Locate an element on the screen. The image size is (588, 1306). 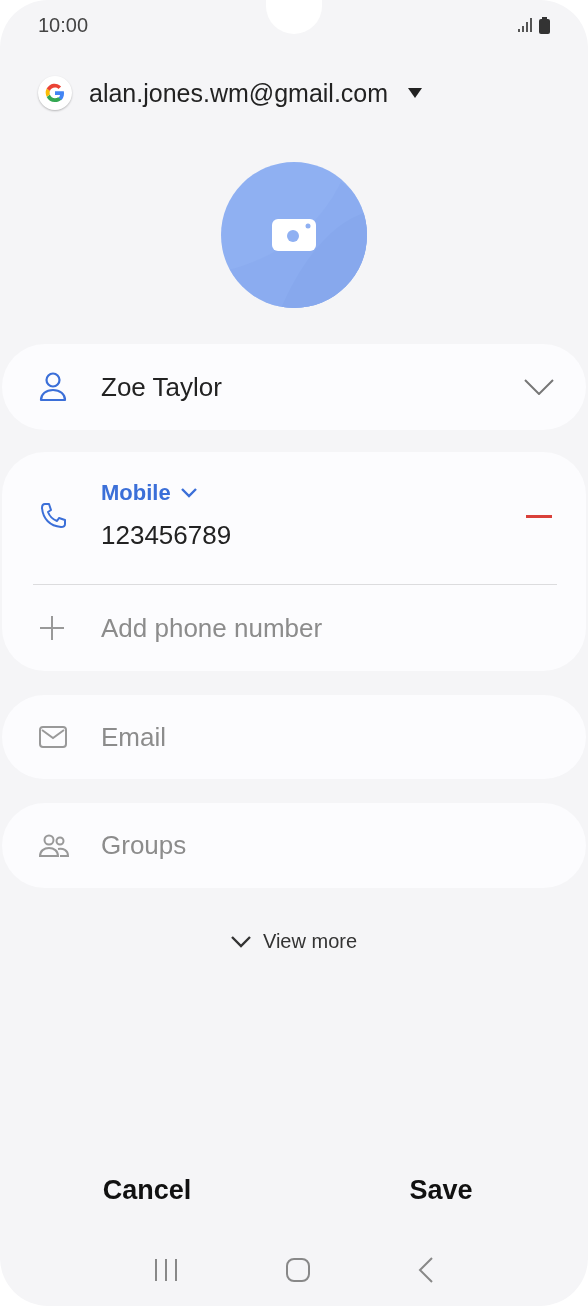
status-time: 10:00 is located at coordinates (63, 25).